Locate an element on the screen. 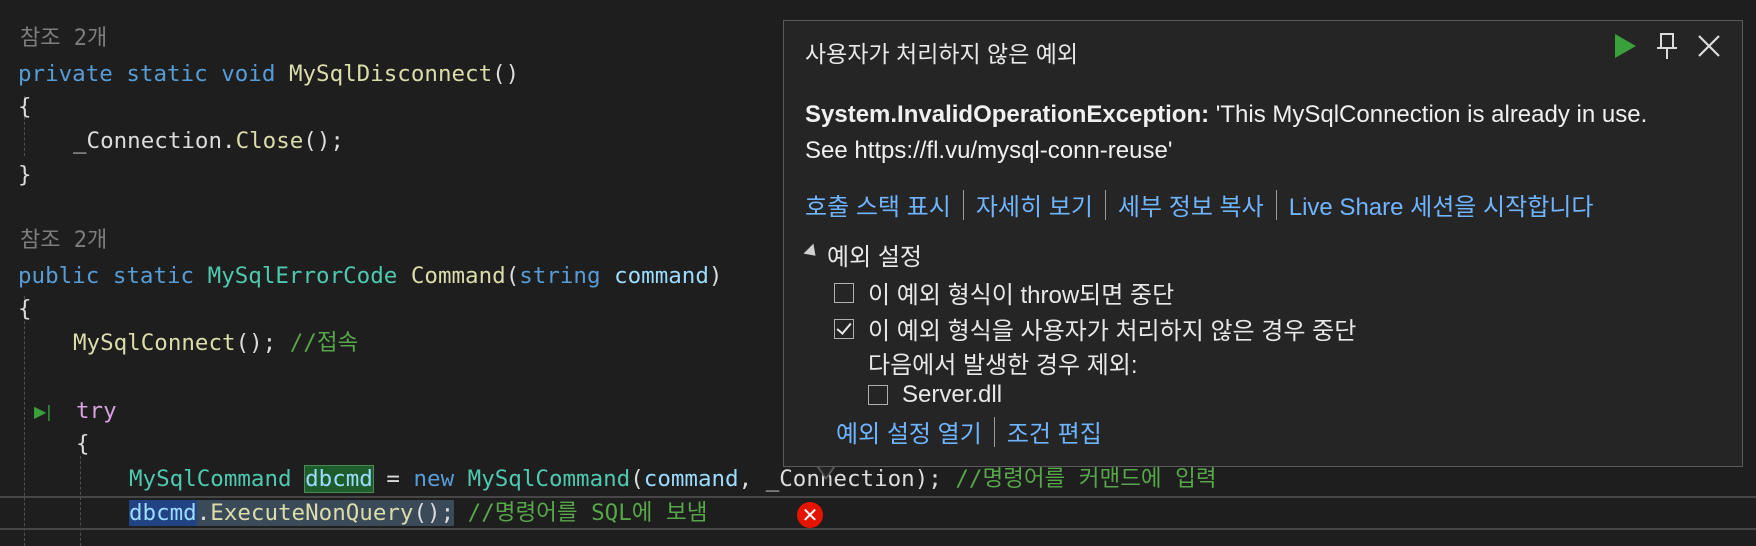 The height and width of the screenshot is (546, 1756). punctuation: () is located at coordinates (506, 74).